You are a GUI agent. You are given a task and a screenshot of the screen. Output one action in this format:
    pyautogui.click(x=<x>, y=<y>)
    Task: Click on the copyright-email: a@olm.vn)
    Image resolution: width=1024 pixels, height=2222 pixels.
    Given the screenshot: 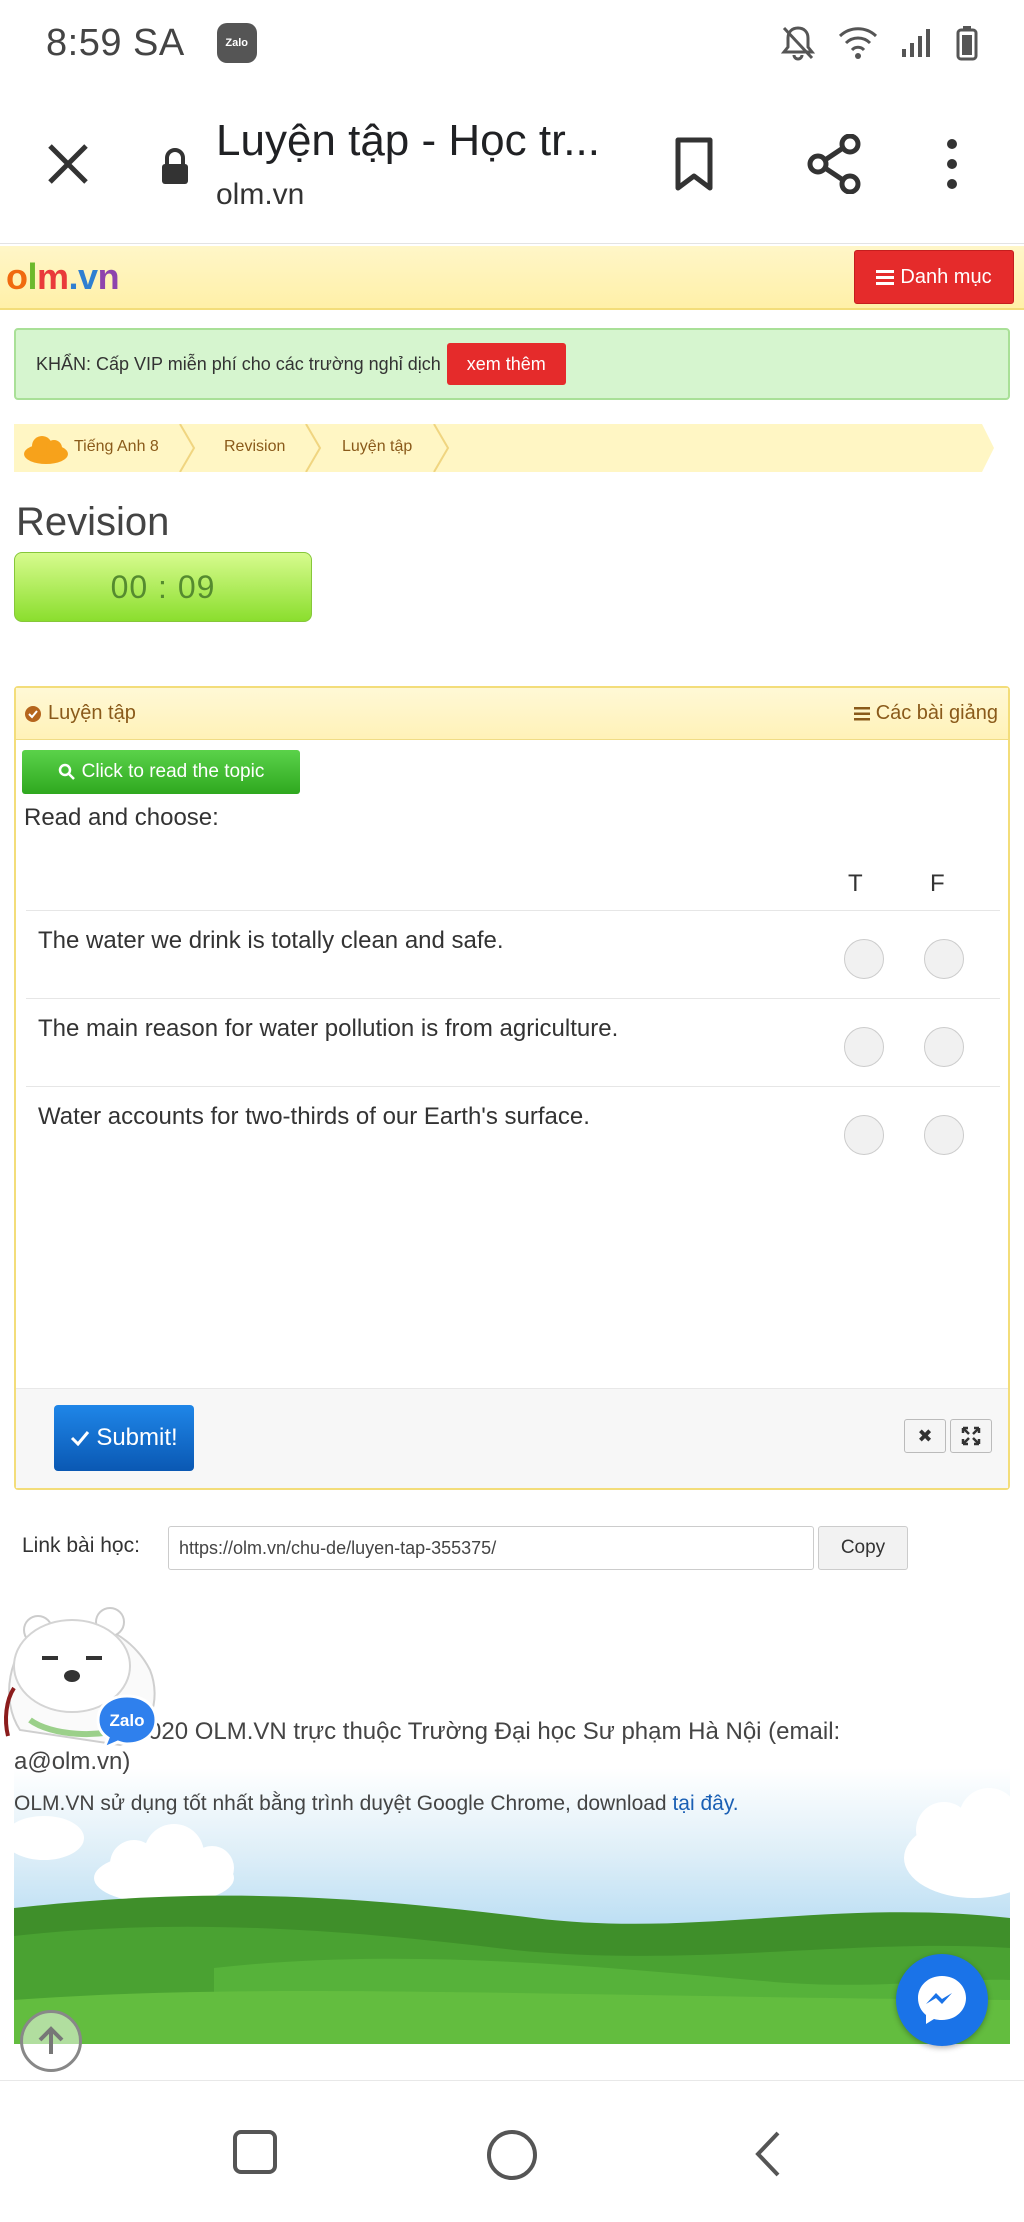 What is the action you would take?
    pyautogui.click(x=72, y=1761)
    